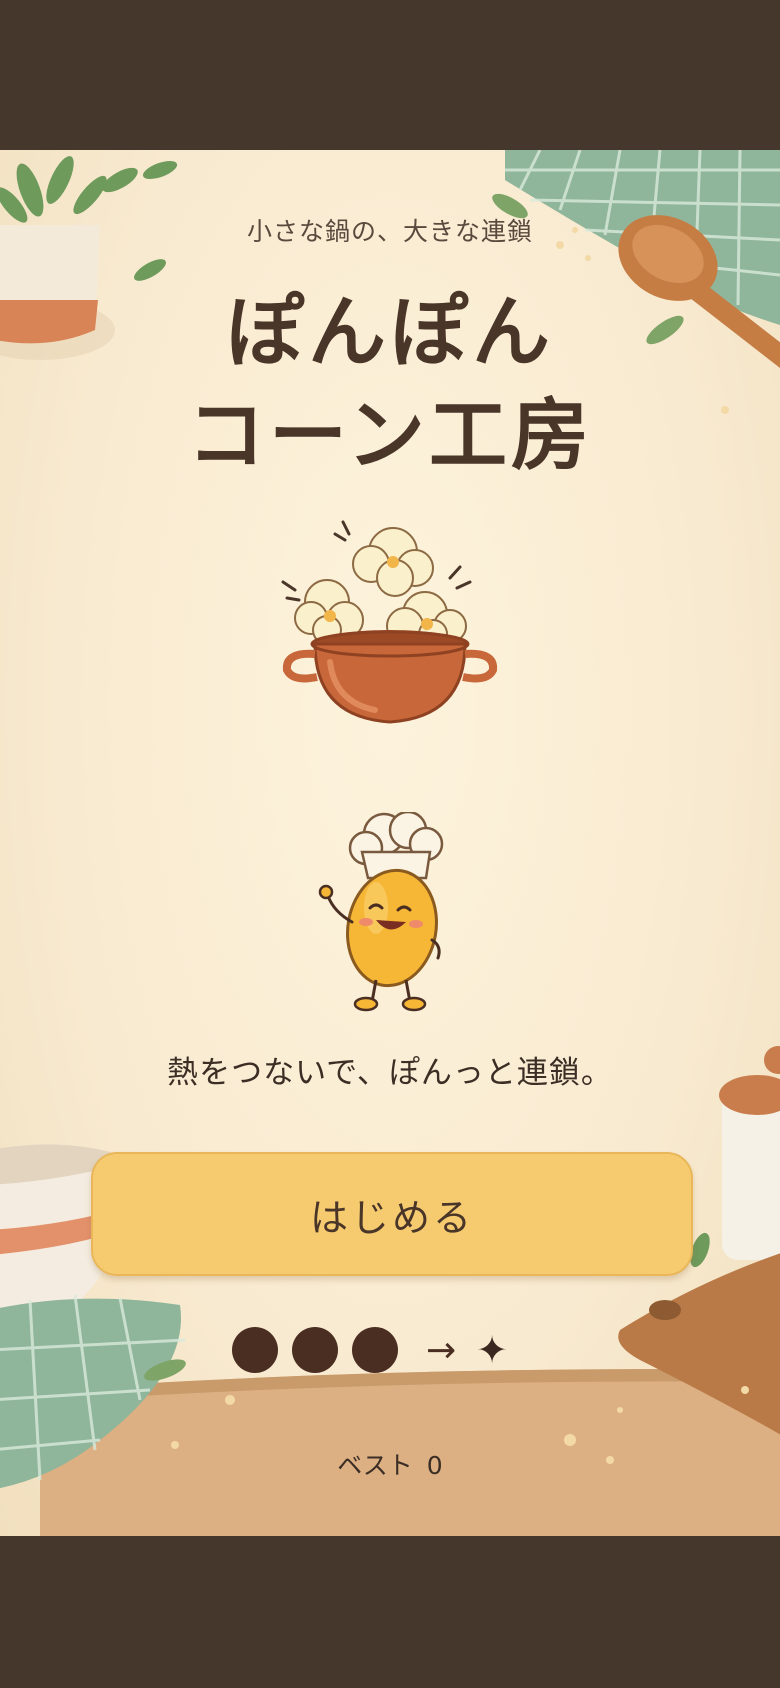  I want to click on sparkle-icon: ✦, so click(492, 1350).